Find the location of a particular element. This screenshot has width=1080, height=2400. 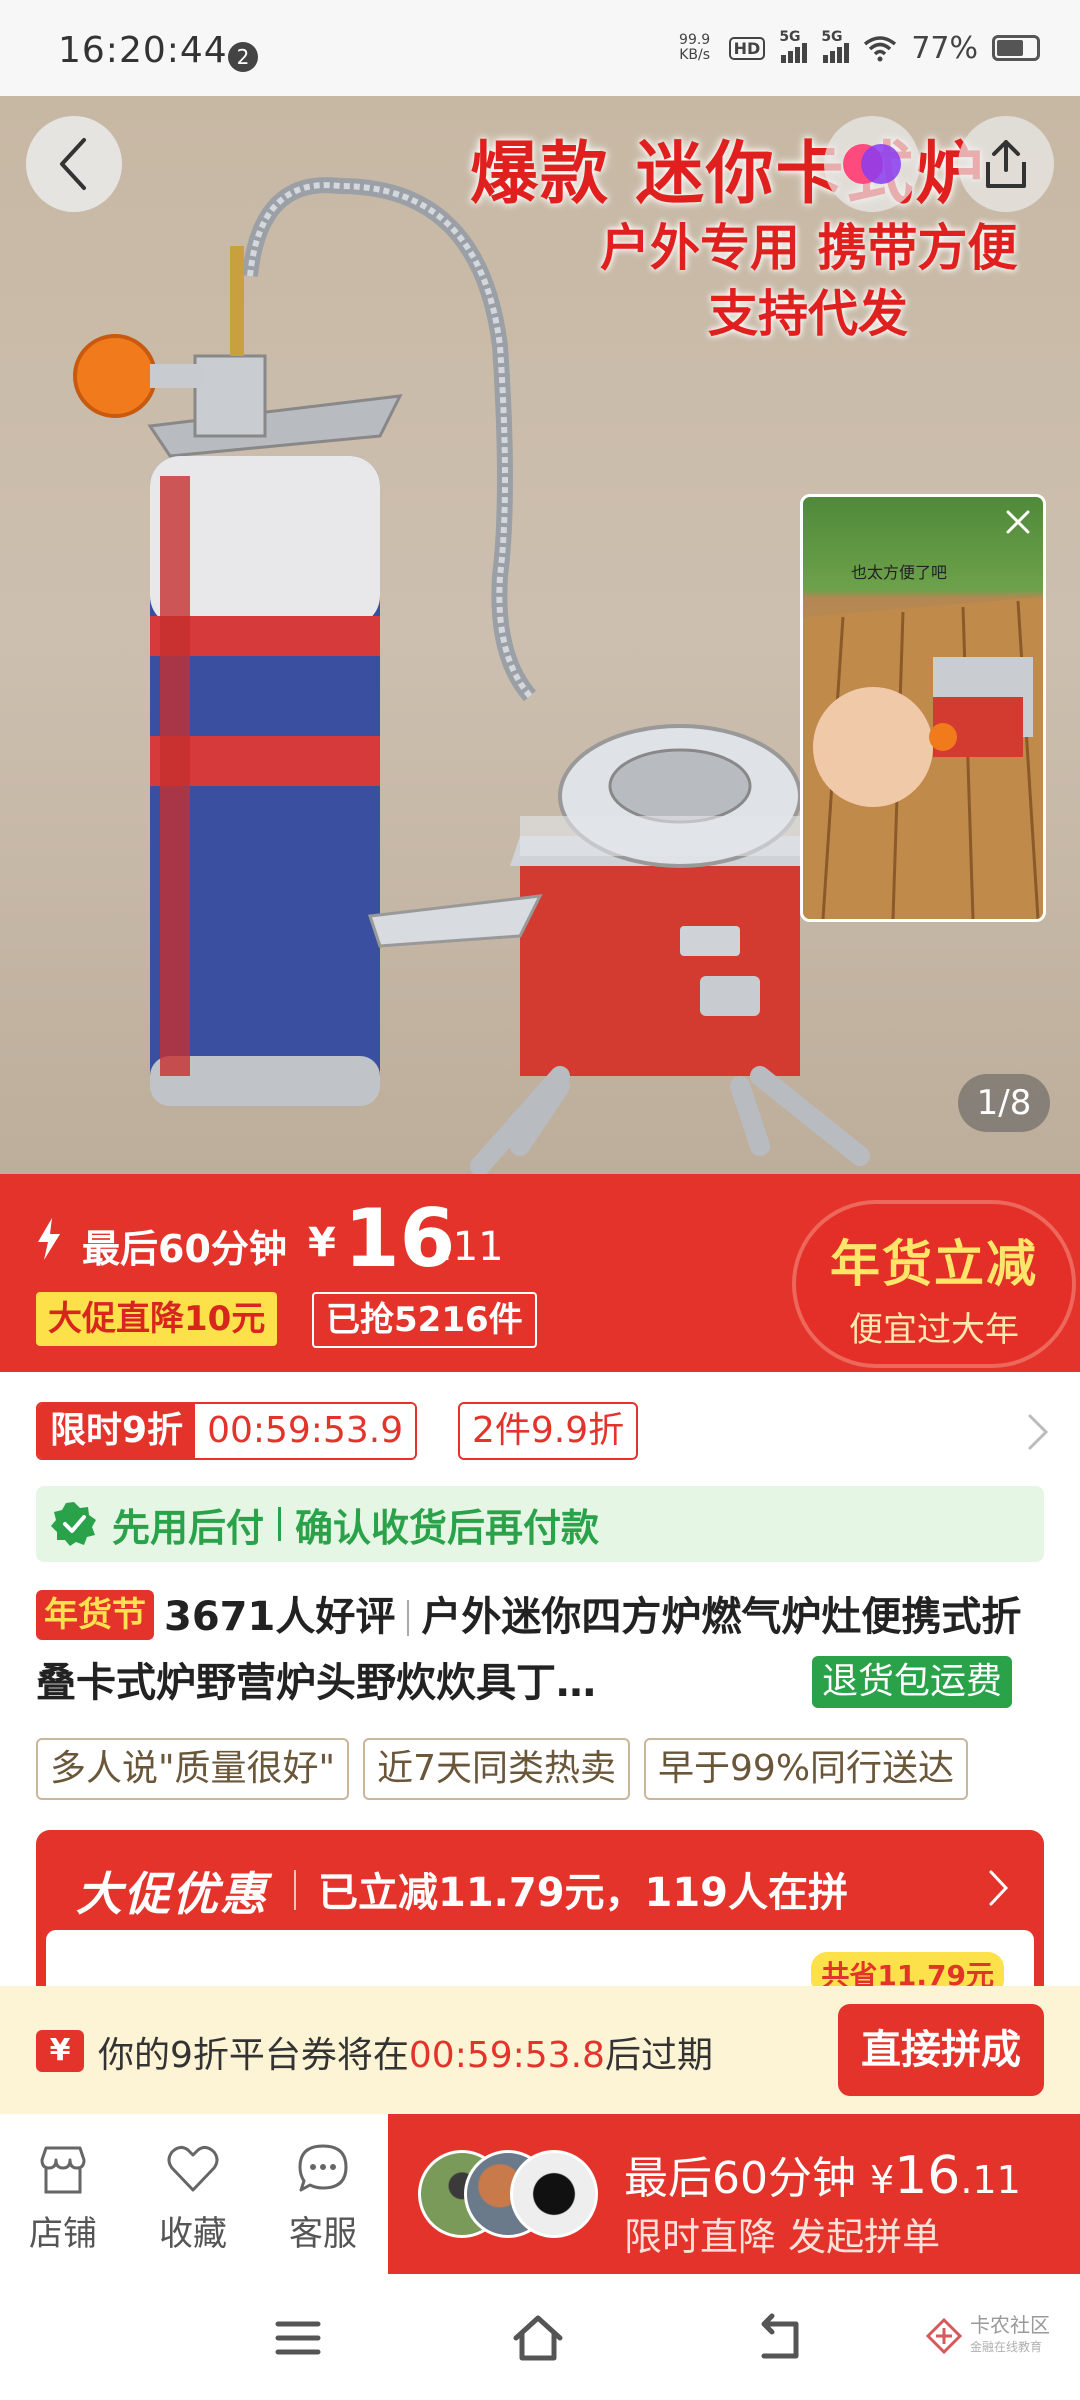

video-caption: 也太方便了吧 is located at coordinates (899, 572).